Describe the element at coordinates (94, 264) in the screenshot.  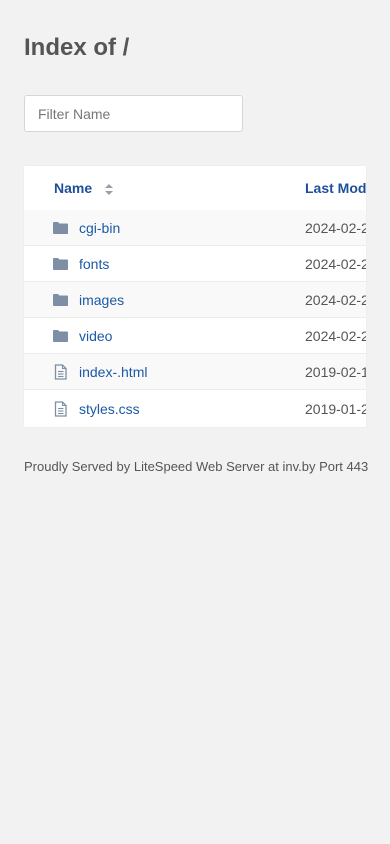
I see `file-link: fonts` at that location.